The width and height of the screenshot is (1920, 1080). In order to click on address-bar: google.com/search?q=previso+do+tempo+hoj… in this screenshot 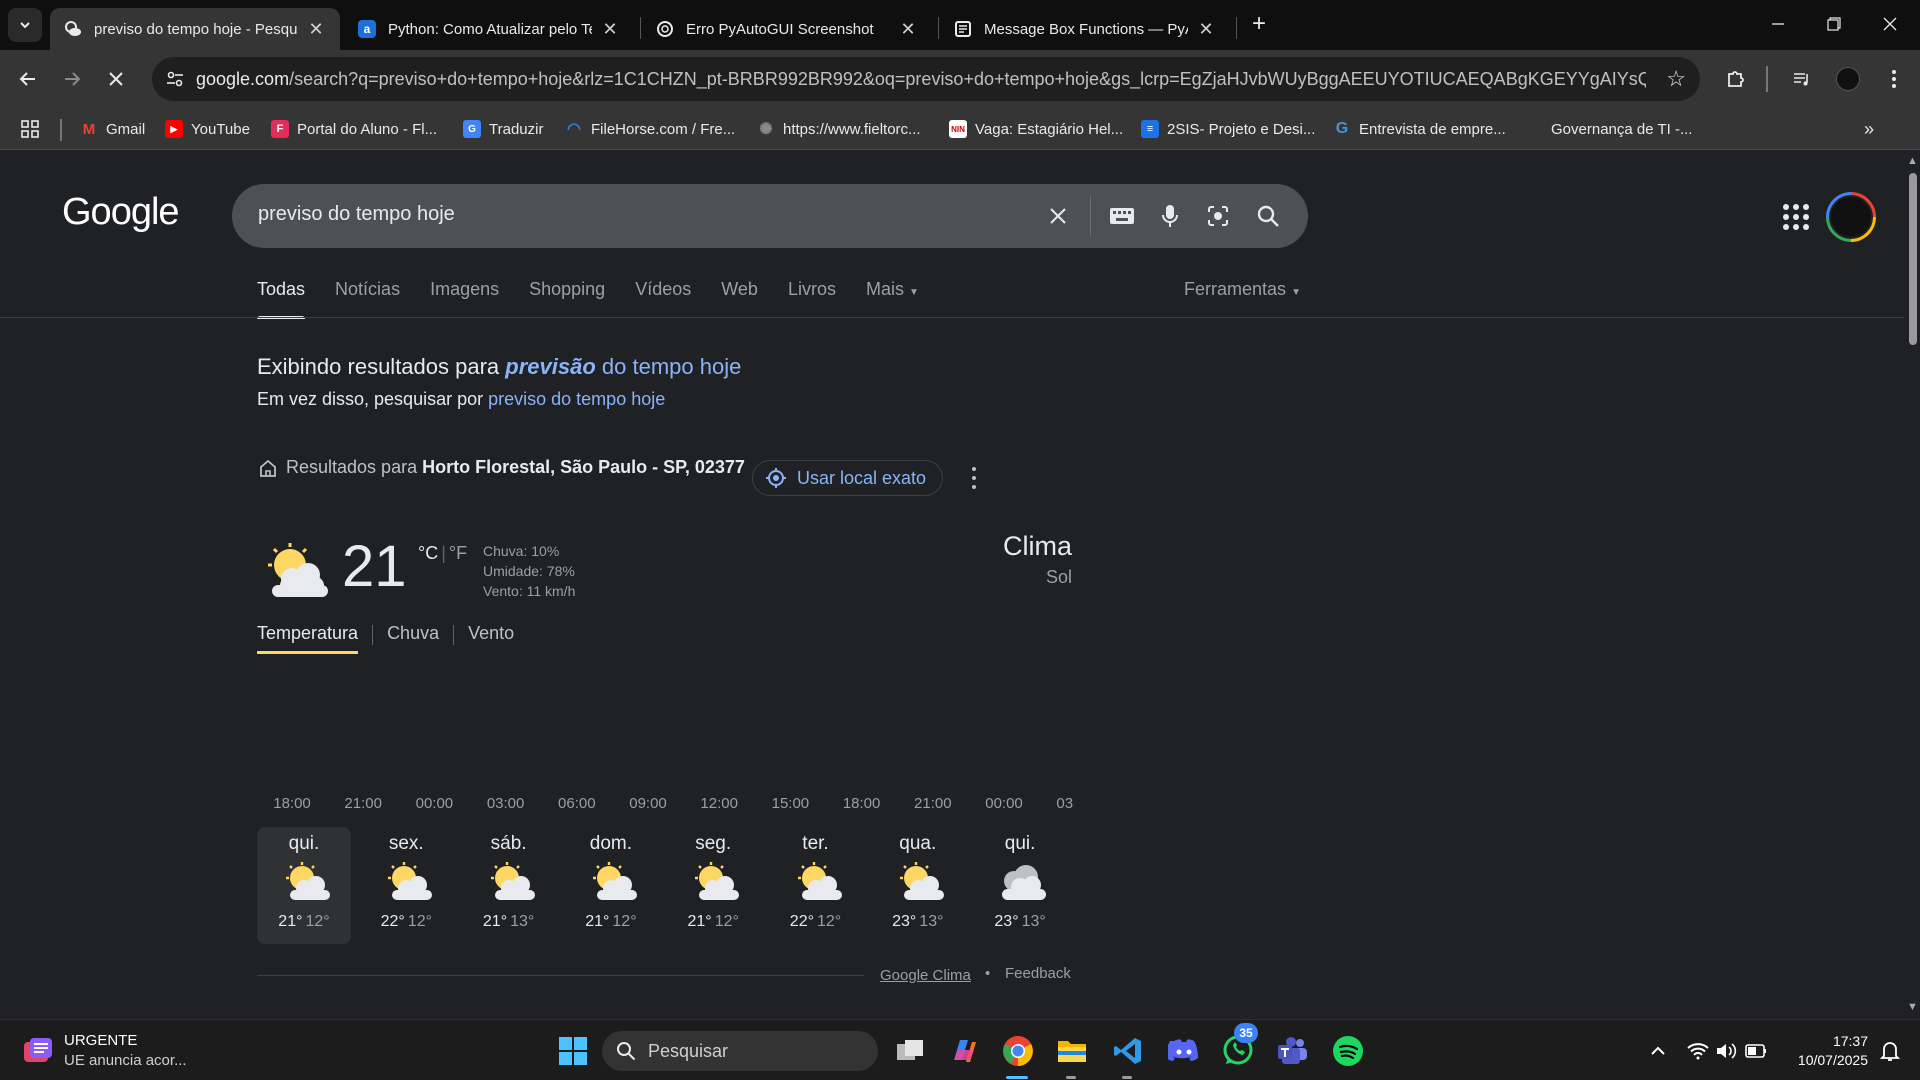, I will do `click(926, 79)`.